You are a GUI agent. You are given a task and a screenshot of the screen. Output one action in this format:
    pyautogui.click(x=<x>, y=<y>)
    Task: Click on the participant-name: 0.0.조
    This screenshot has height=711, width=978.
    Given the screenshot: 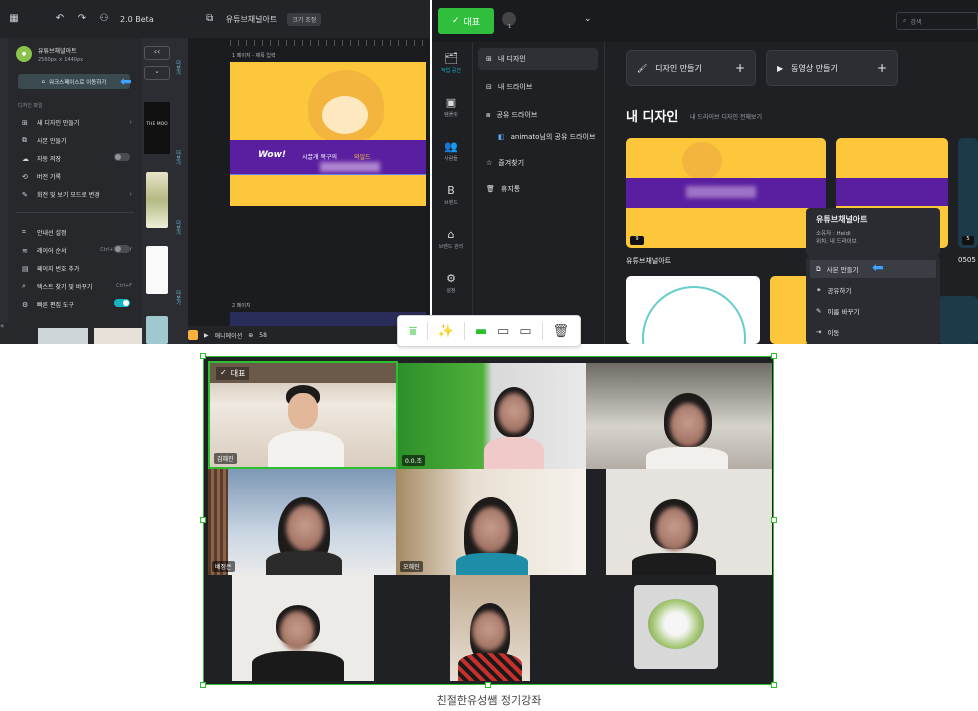 What is the action you would take?
    pyautogui.click(x=413, y=460)
    